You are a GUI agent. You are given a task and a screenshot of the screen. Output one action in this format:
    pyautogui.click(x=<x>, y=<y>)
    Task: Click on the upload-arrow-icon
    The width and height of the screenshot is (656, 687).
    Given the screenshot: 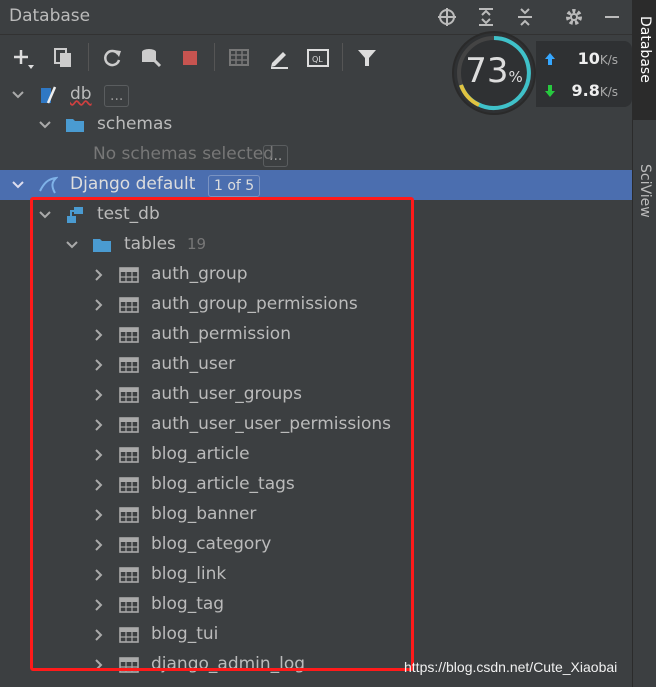 What is the action you would take?
    pyautogui.click(x=550, y=59)
    